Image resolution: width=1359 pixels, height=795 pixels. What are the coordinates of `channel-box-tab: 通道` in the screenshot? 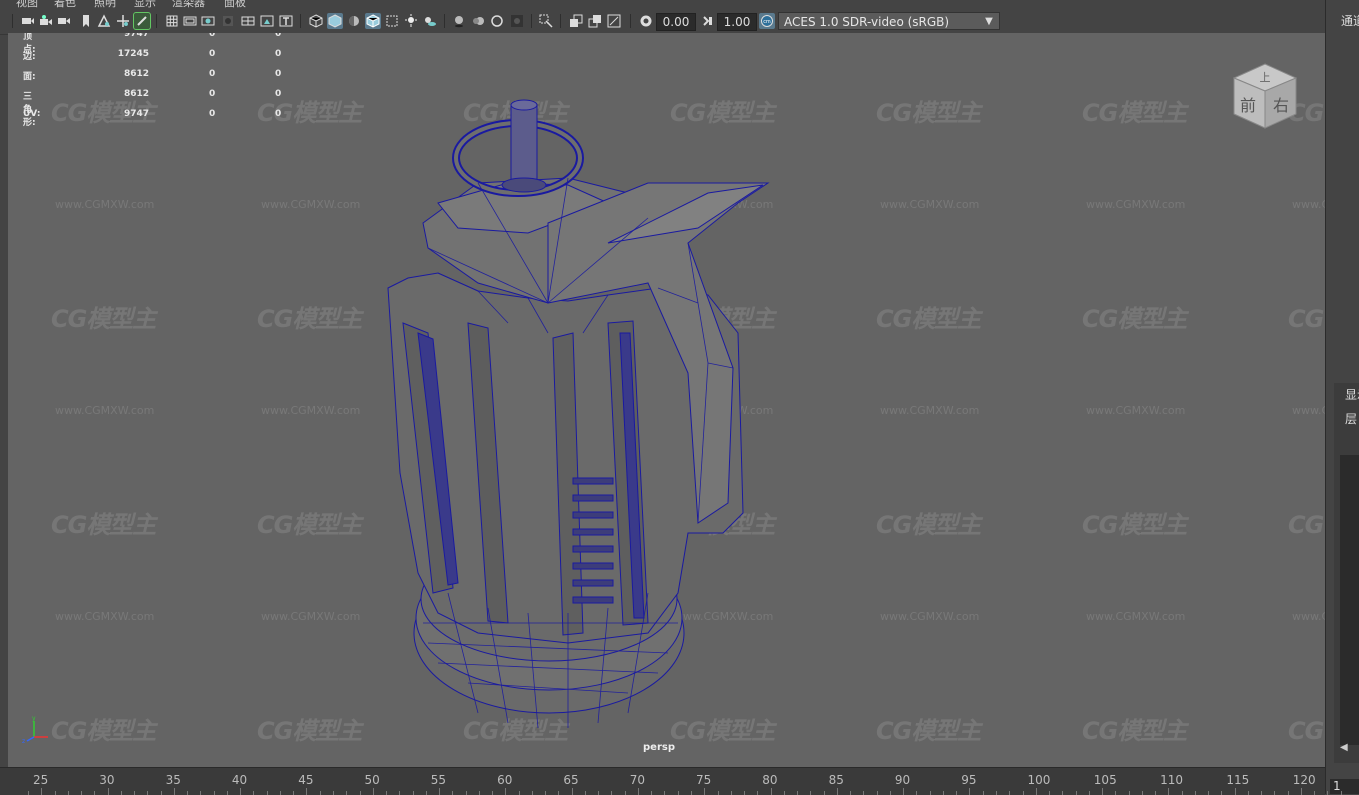 It's located at (1350, 20).